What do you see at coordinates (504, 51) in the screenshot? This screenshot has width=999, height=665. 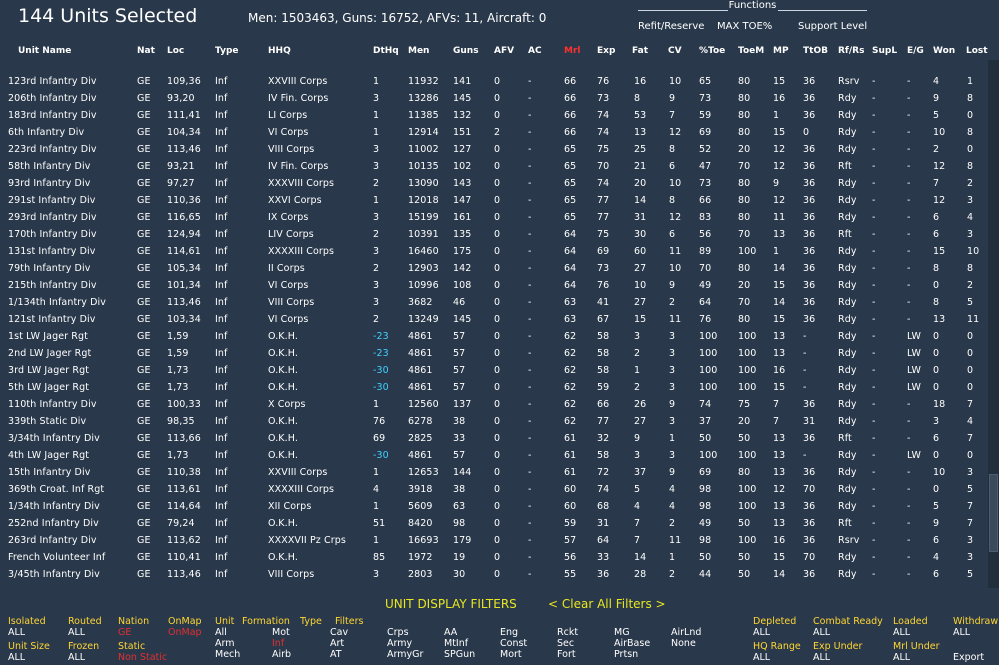 I see `column-header-afv: AFV` at bounding box center [504, 51].